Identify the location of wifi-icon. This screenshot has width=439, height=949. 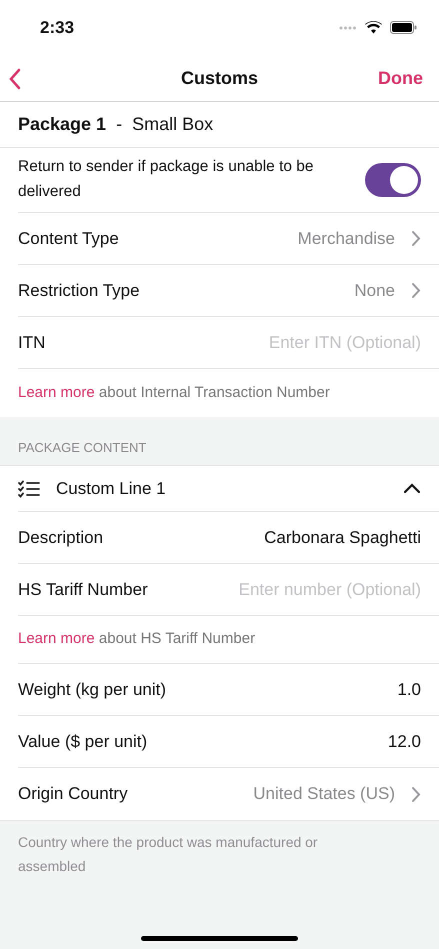
(373, 27).